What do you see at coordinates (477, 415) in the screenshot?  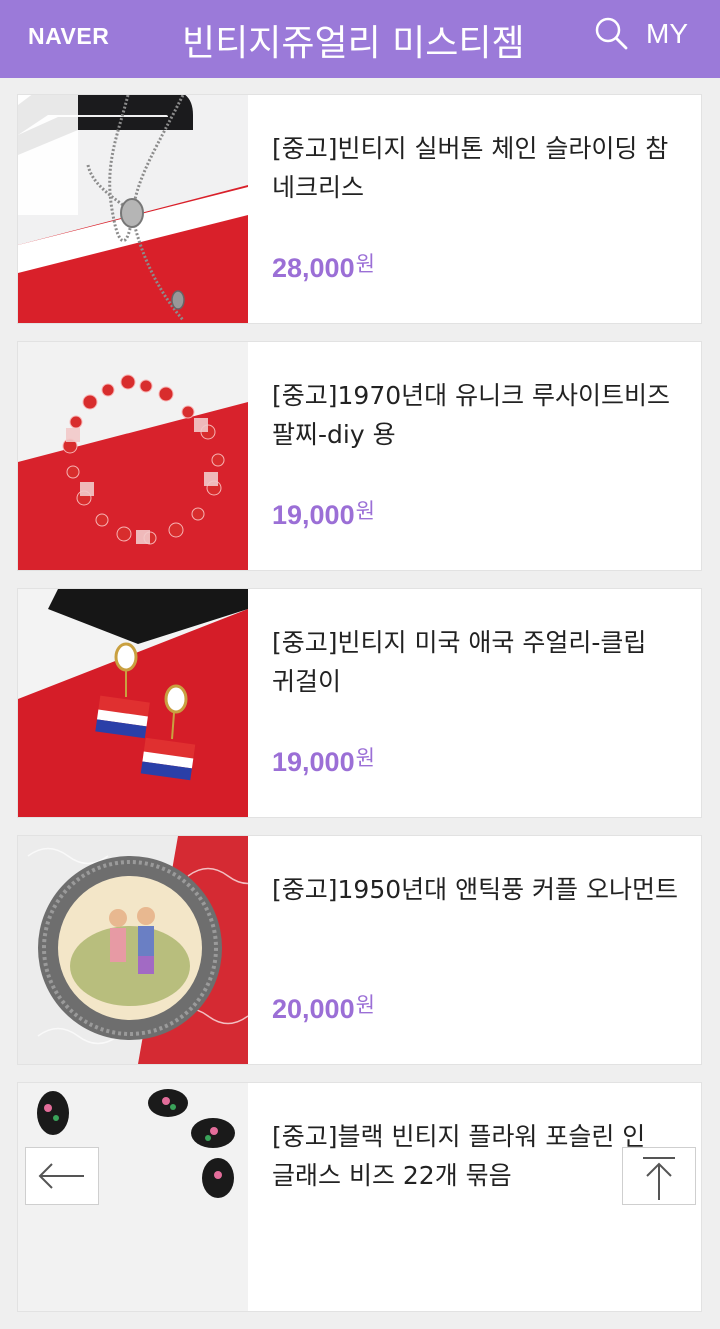 I see `product-title: [중고]1970년대 유니크 루사이트비즈 팔찌-diy 용` at bounding box center [477, 415].